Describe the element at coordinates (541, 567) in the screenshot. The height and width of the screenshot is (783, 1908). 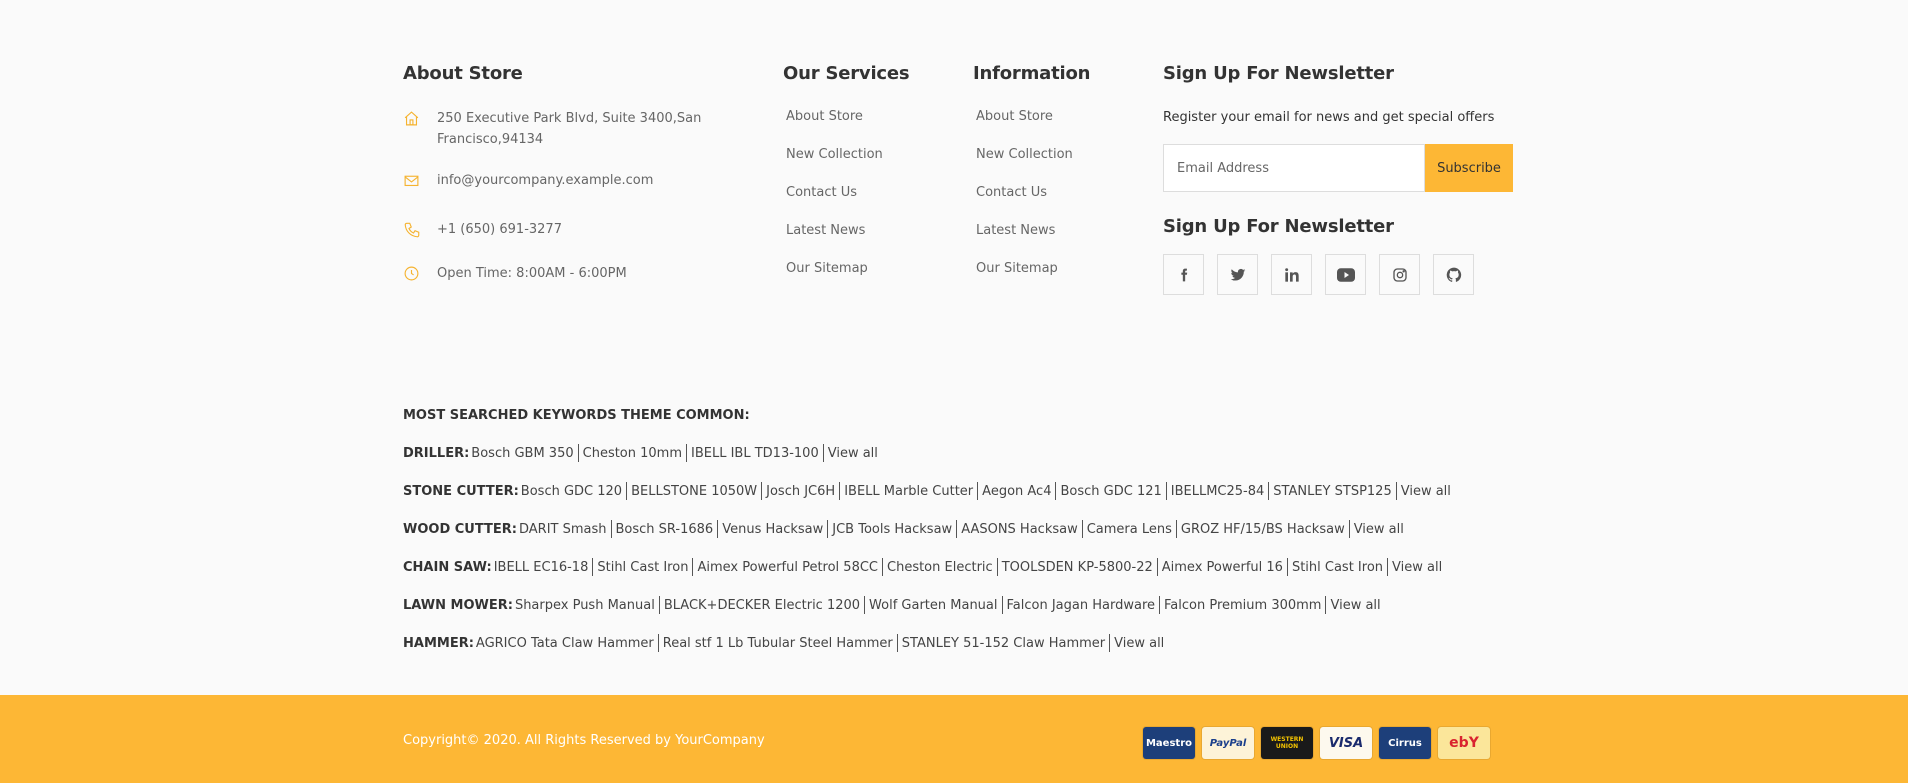
I see `keyword-link: IBELL EC16-18` at that location.